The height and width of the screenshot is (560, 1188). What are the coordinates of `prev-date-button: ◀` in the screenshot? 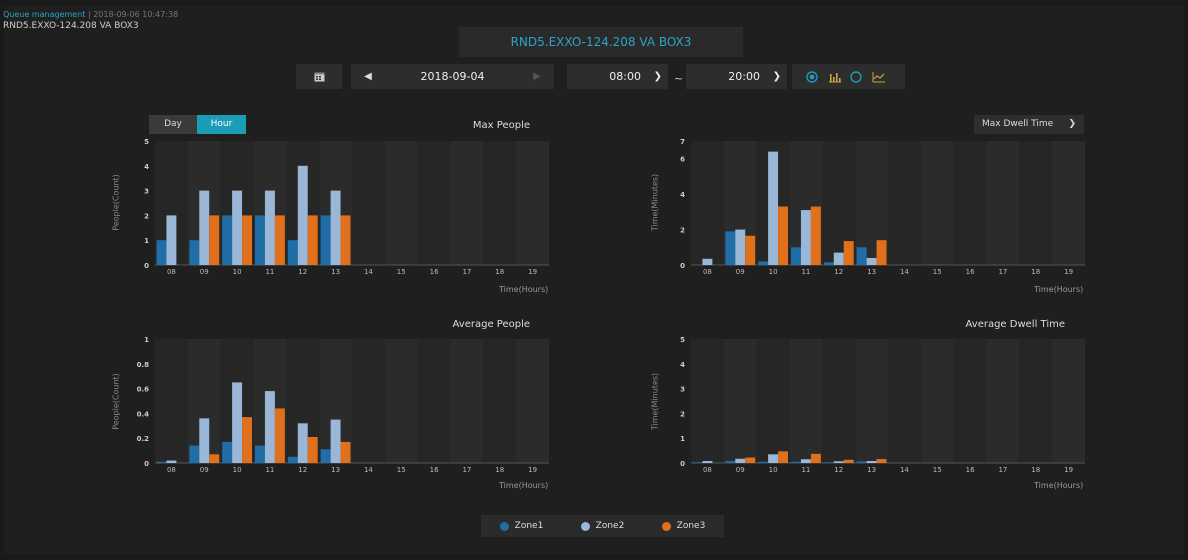 It's located at (368, 76).